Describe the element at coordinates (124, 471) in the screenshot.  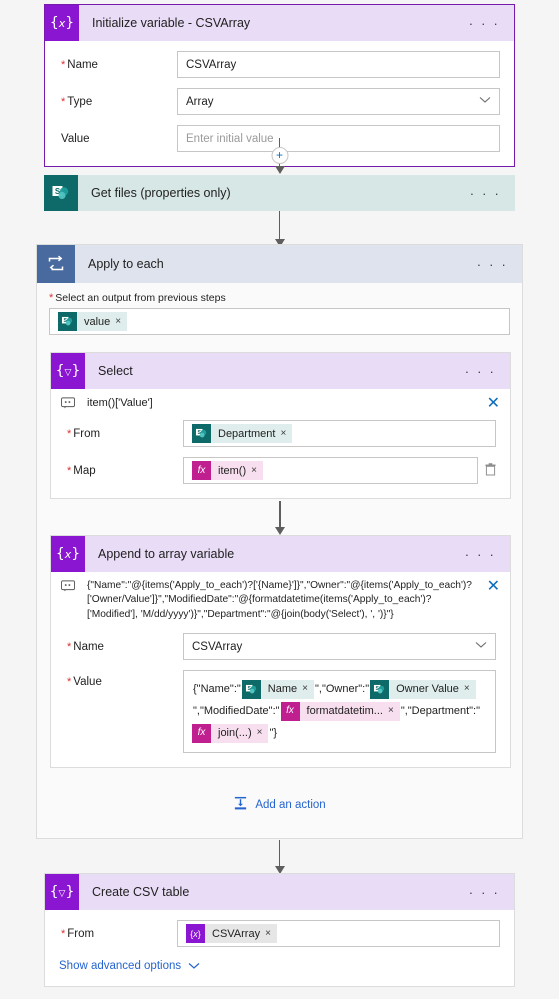
I see `field-label: Map` at that location.